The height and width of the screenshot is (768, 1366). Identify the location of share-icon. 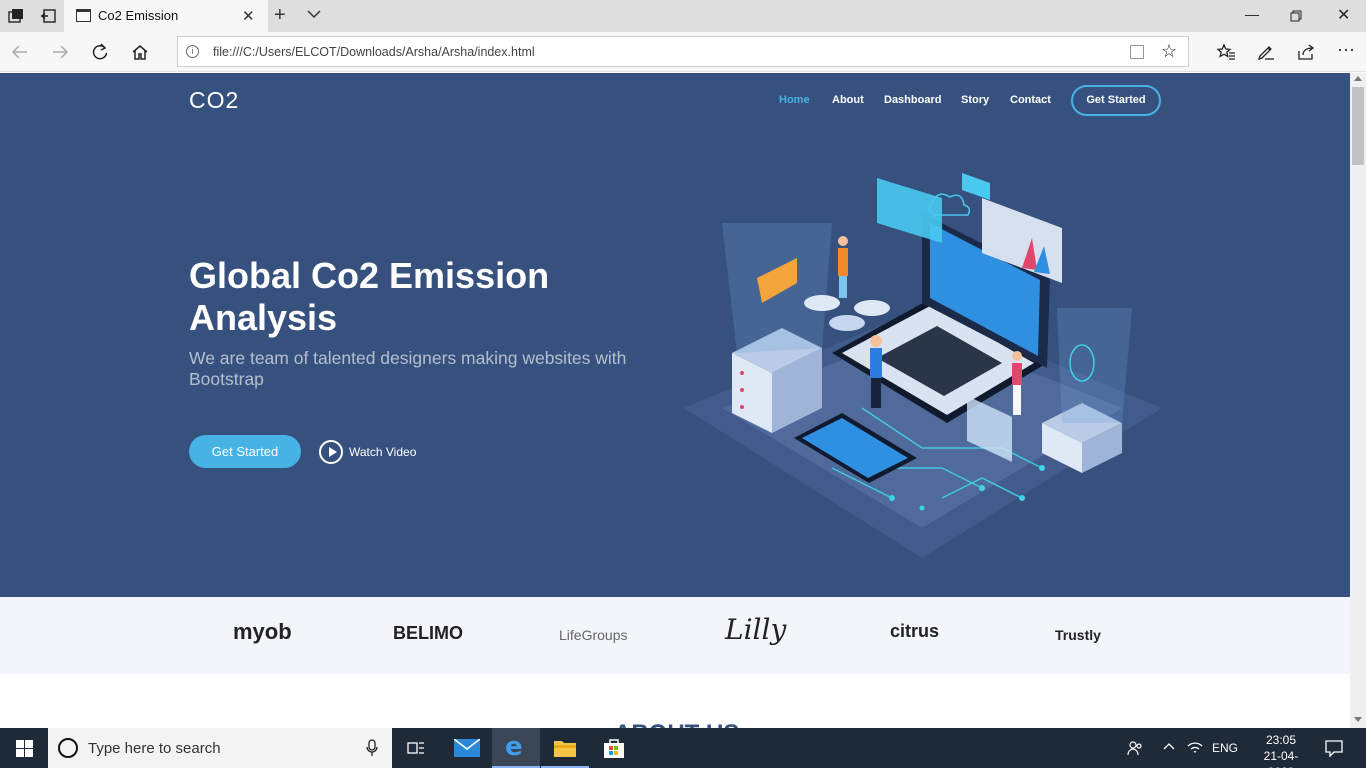
(1306, 52).